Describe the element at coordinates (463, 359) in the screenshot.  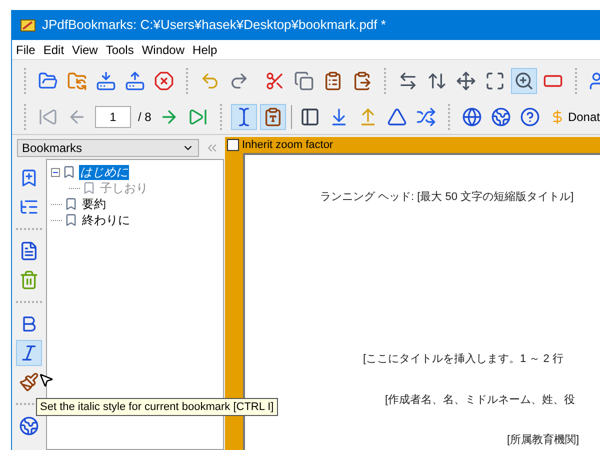
I see `document-text: [ここにタイトルを挿入します。1 ～ 2 行` at that location.